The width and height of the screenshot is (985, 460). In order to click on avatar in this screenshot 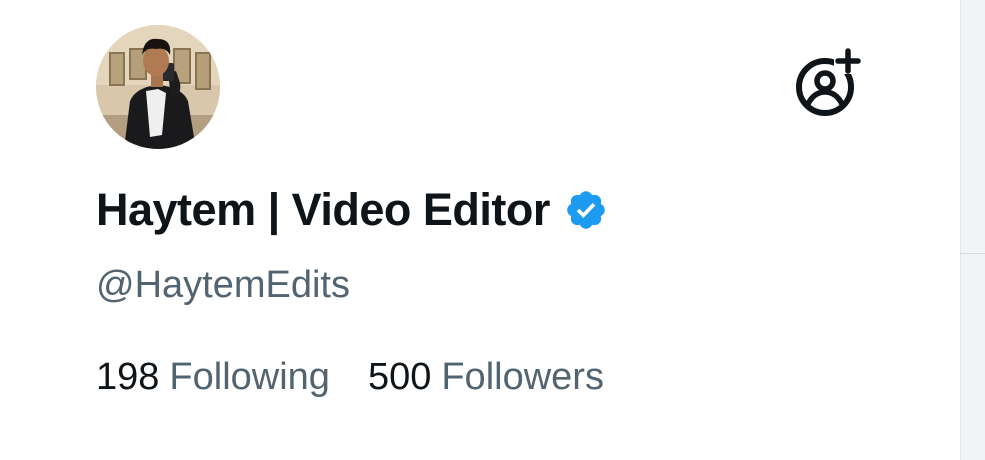, I will do `click(158, 87)`.